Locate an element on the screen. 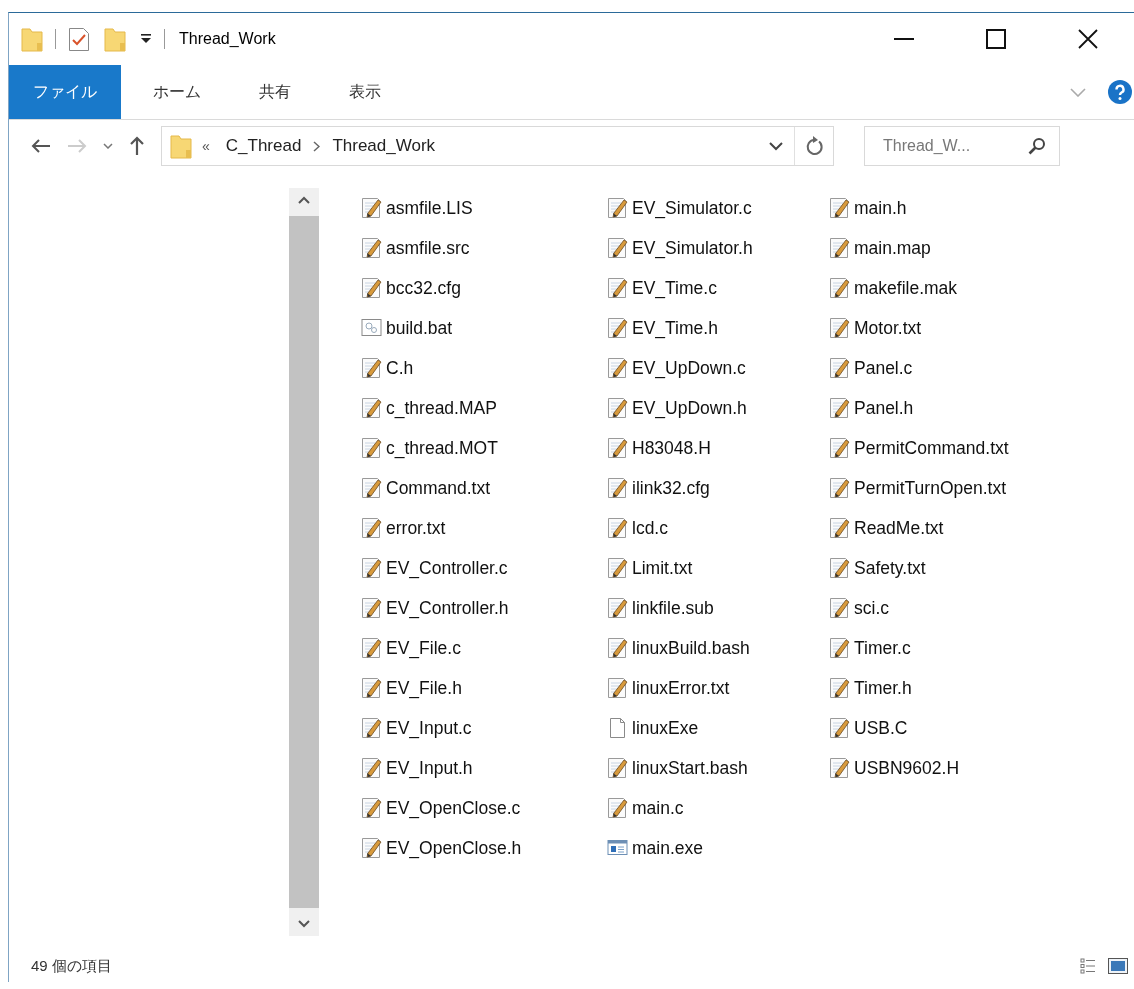  file-item: EV_Time.c is located at coordinates (718, 288).